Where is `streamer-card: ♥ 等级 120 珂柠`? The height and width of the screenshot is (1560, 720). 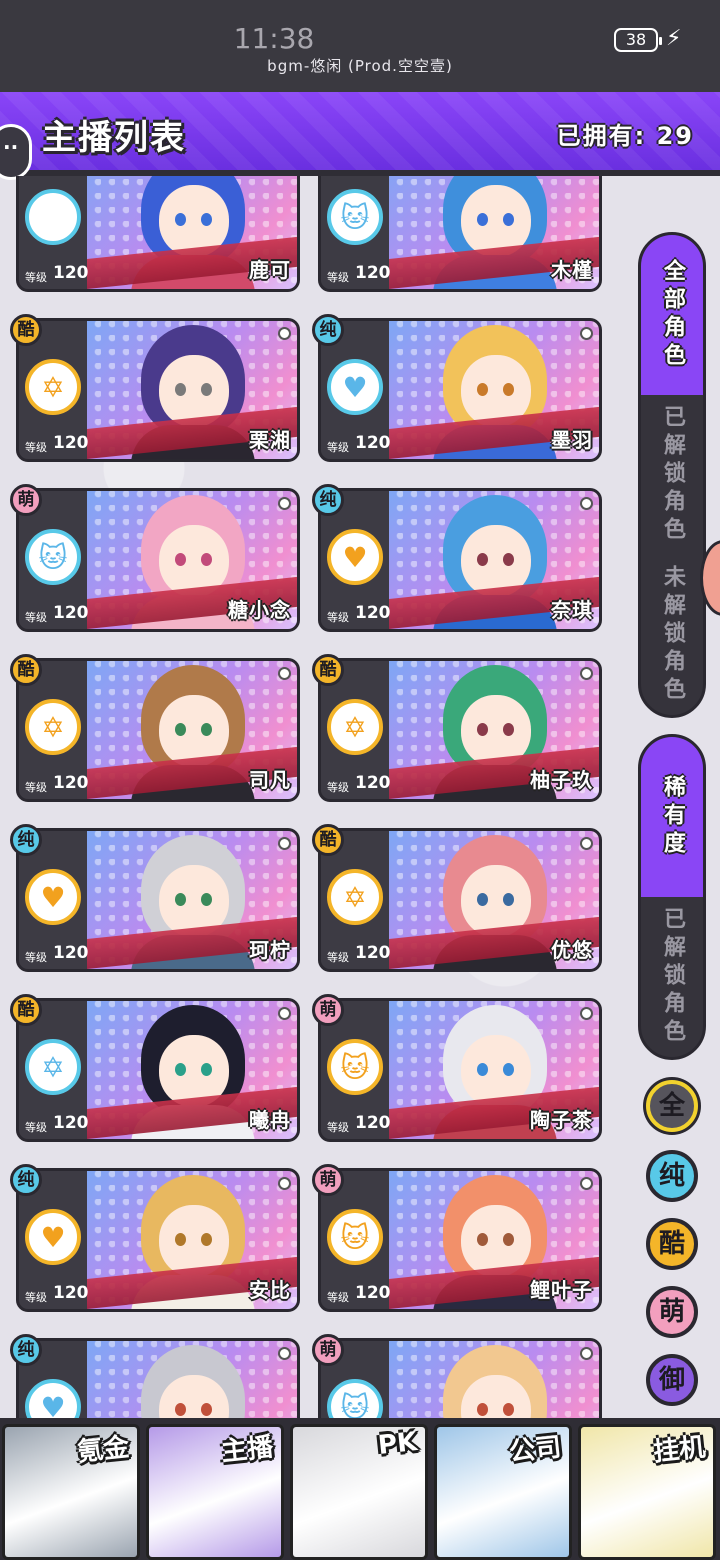 streamer-card: ♥ 等级 120 珂柠 is located at coordinates (158, 900).